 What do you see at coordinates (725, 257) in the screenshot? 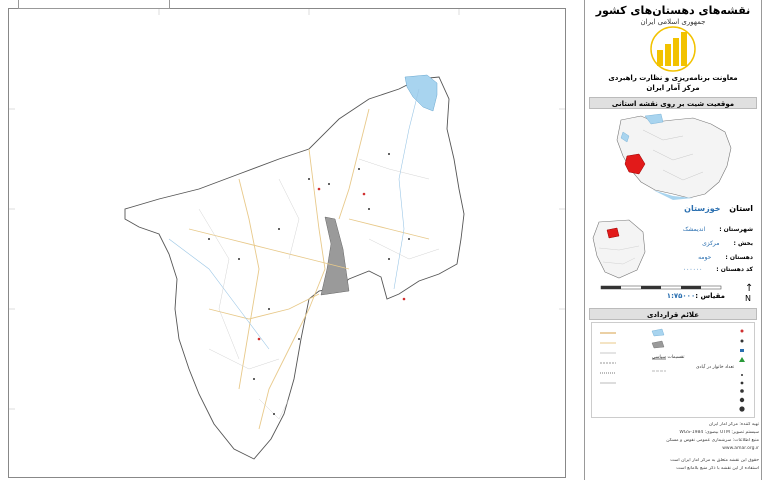
I see `info-row-rural: دهستان :حومه` at bounding box center [725, 257].